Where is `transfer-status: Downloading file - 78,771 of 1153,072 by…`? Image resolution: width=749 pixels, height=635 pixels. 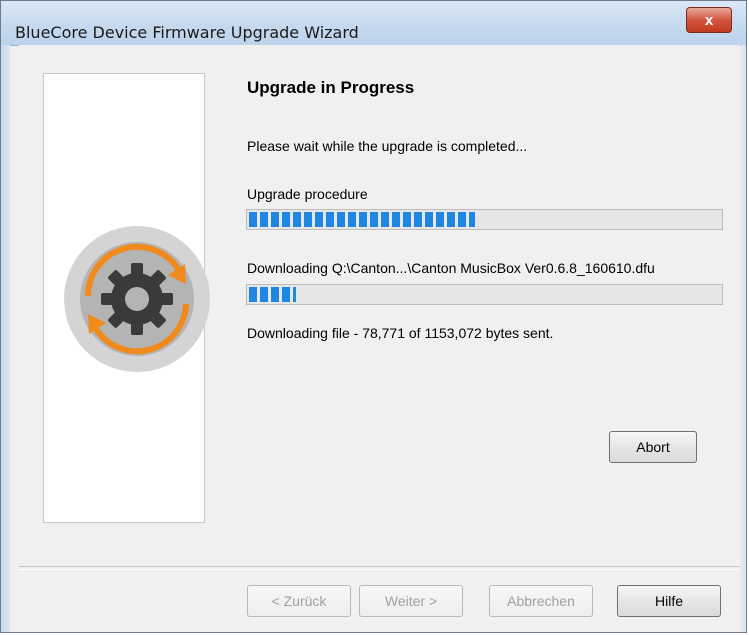
transfer-status: Downloading file - 78,771 of 1153,072 by… is located at coordinates (400, 333).